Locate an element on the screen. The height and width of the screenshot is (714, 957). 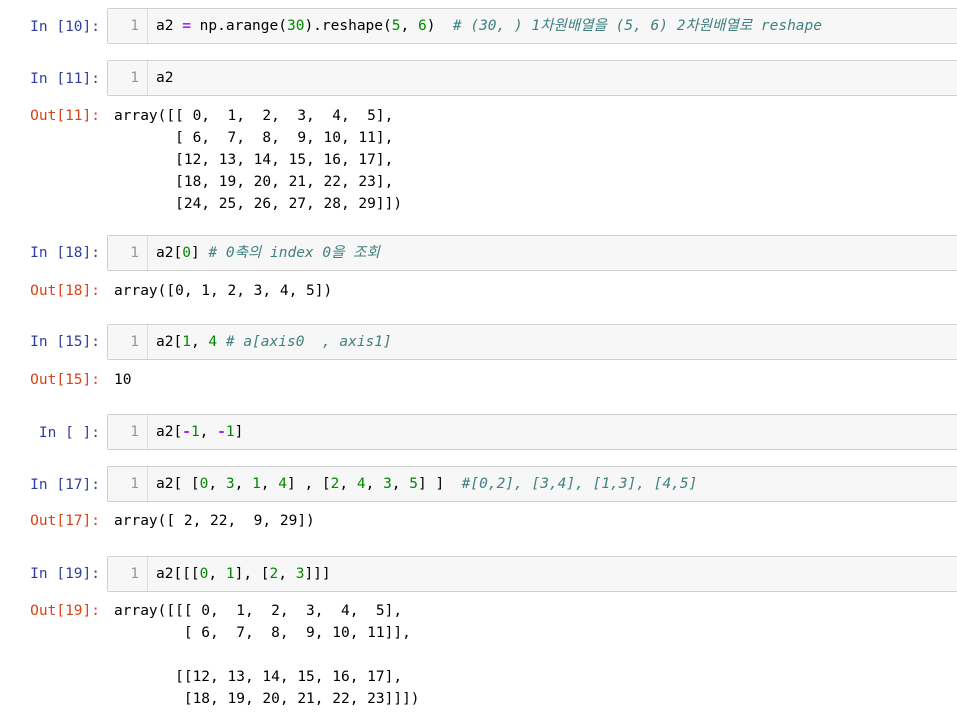
code-line: a2[-1, -1] is located at coordinates (199, 432).